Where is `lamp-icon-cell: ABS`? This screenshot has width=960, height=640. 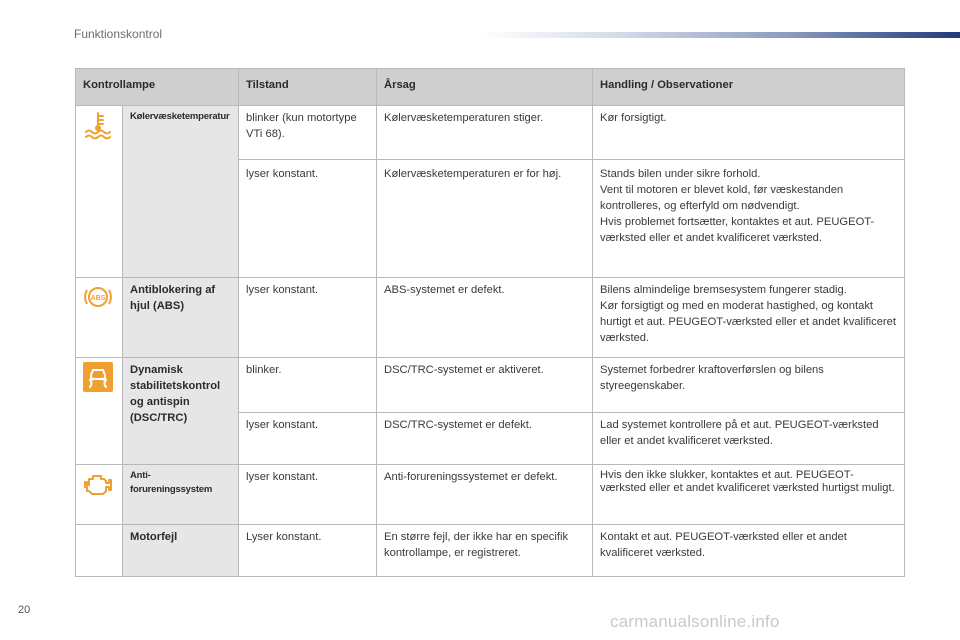 lamp-icon-cell: ABS is located at coordinates (99, 317).